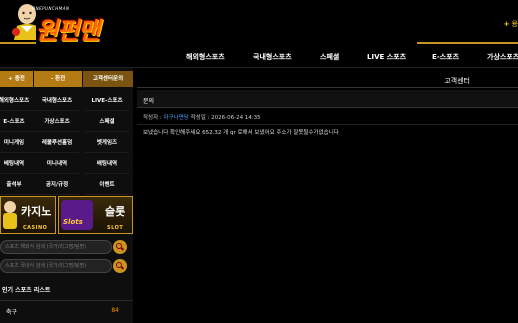 This screenshot has width=518, height=323. Describe the element at coordinates (120, 247) in the screenshot. I see `foreign-search-button` at that location.